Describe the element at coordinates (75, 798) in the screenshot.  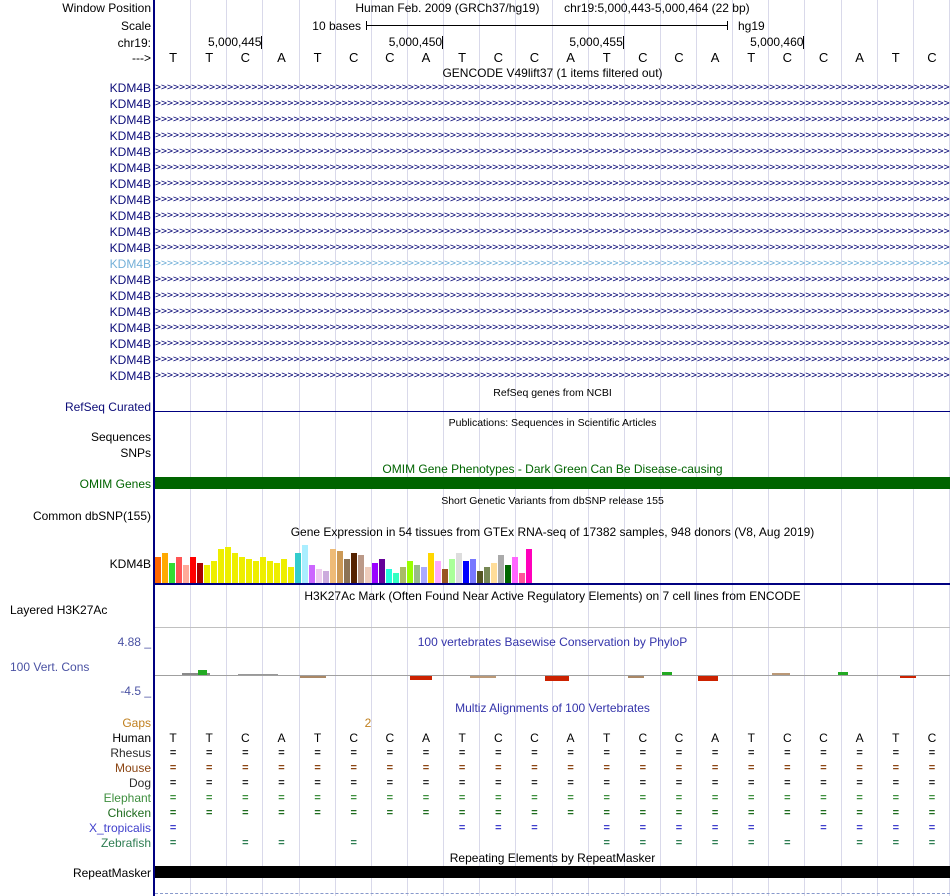
I see `species-label-elephant: Elephant` at that location.